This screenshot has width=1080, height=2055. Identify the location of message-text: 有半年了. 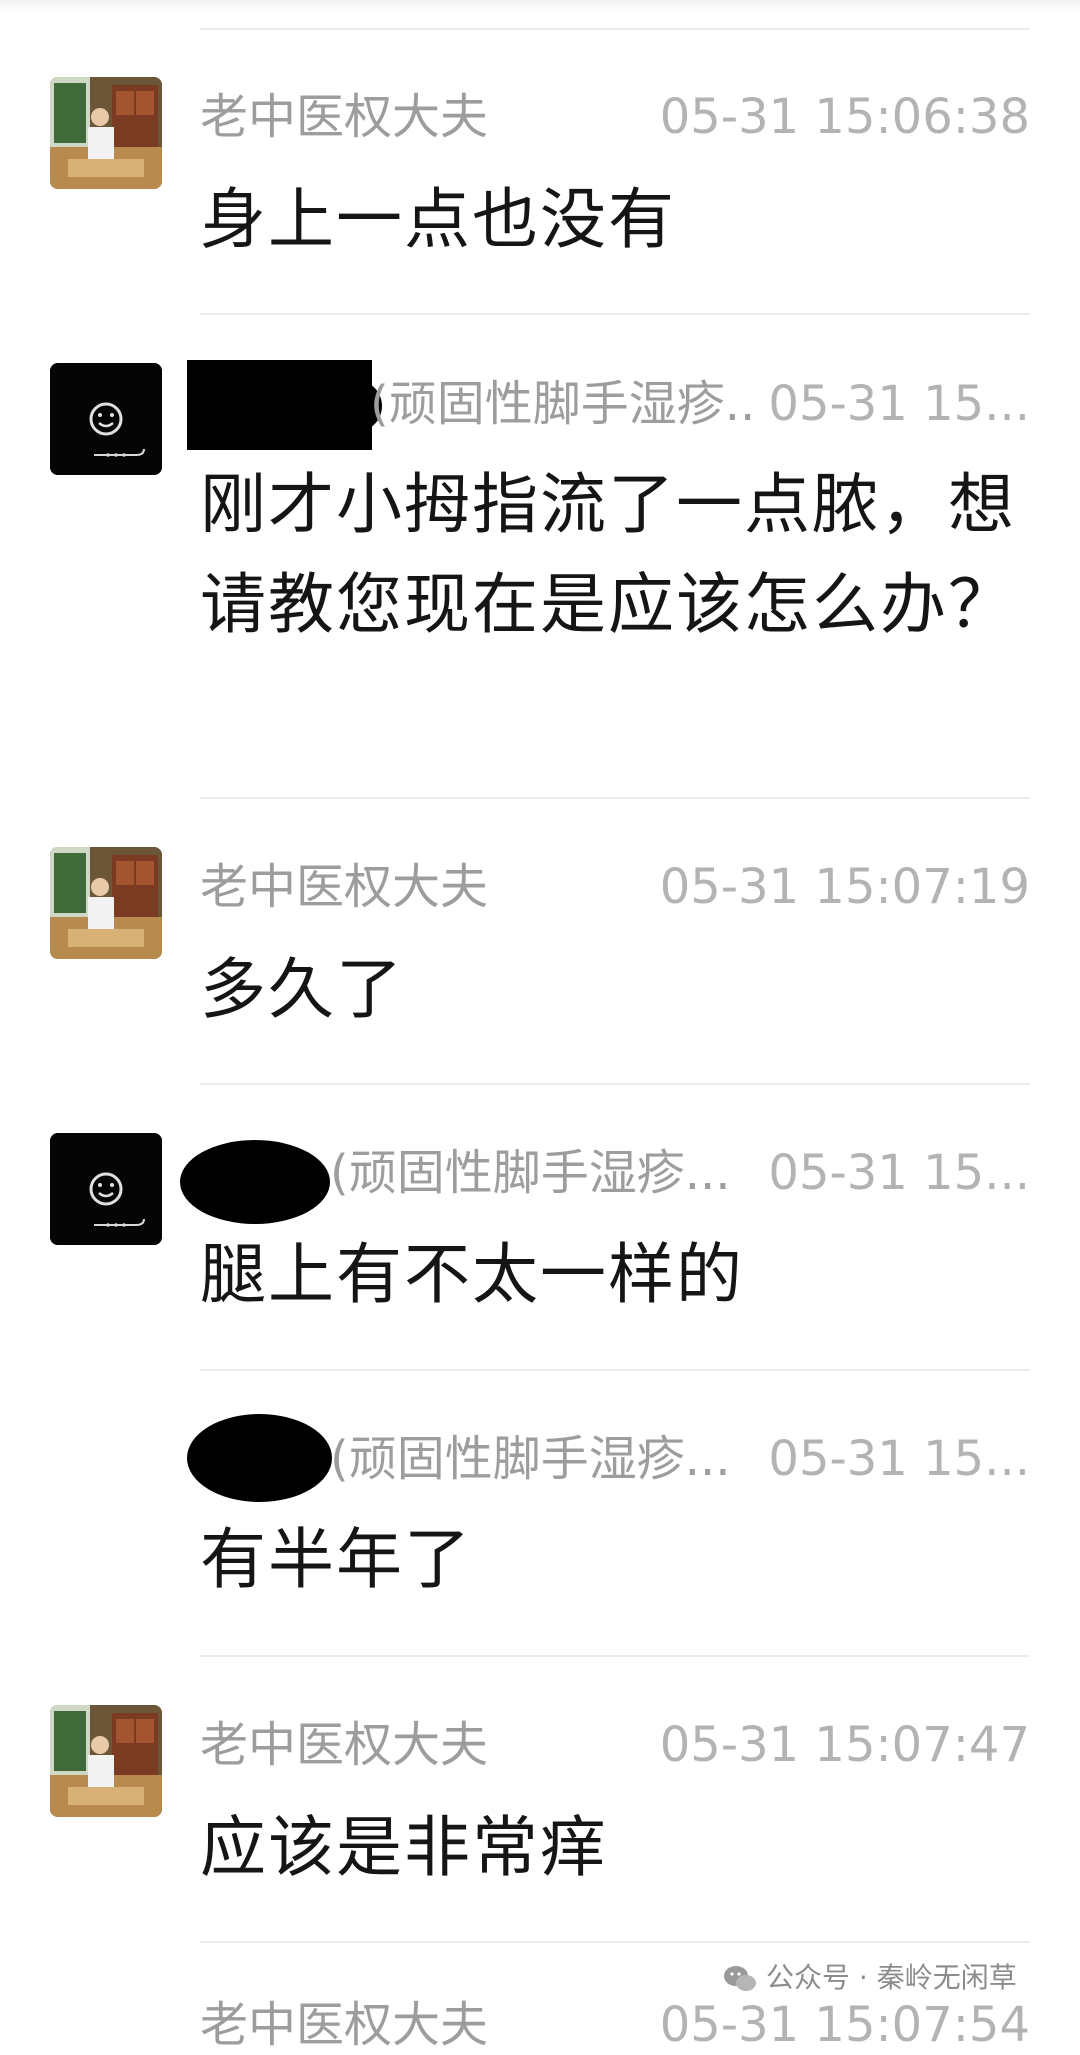
(336, 1559).